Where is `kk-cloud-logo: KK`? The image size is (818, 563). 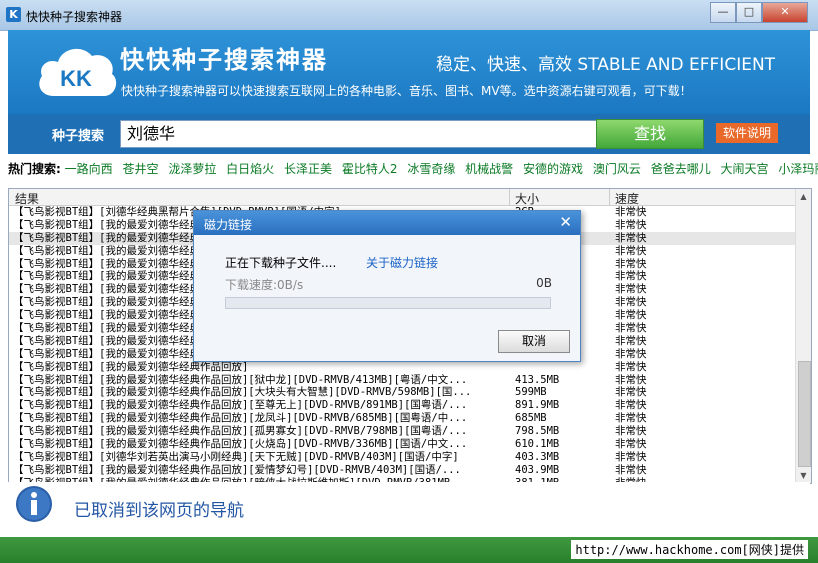
kk-cloud-logo: KK is located at coordinates (78, 72).